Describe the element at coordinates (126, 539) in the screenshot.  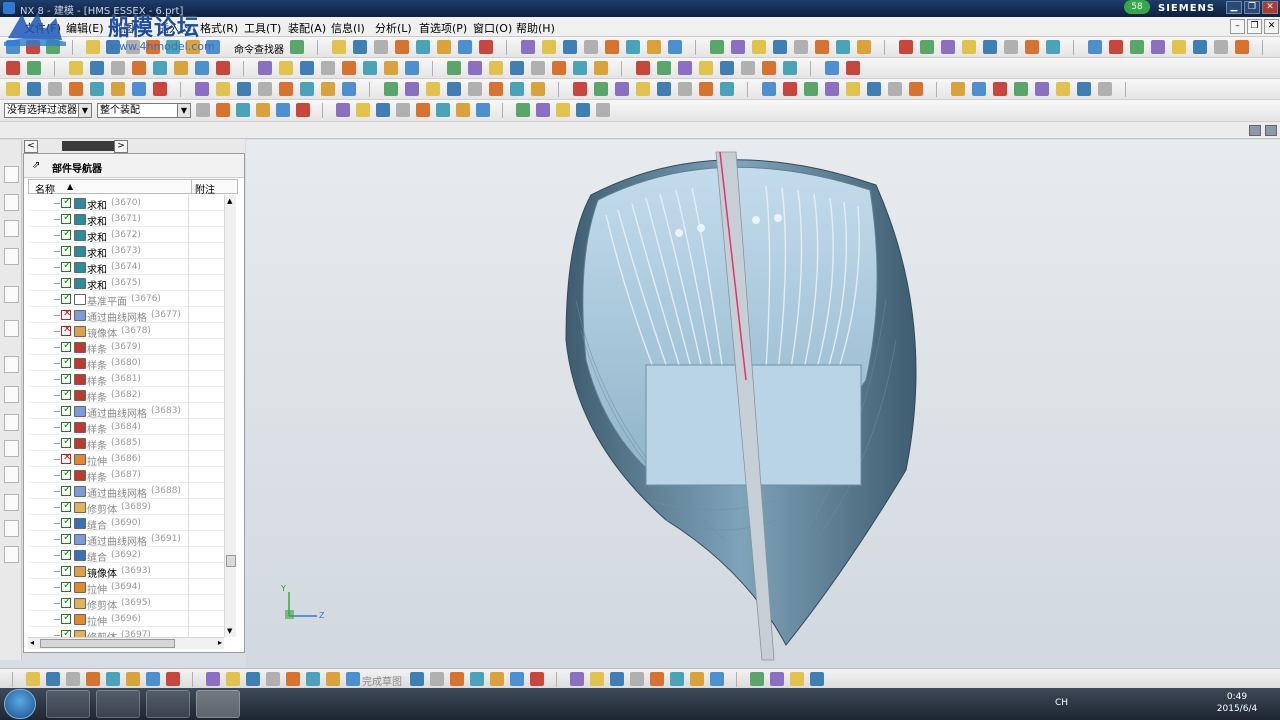
I see `tree-node: ✓ 通过曲线网格 (3691)` at that location.